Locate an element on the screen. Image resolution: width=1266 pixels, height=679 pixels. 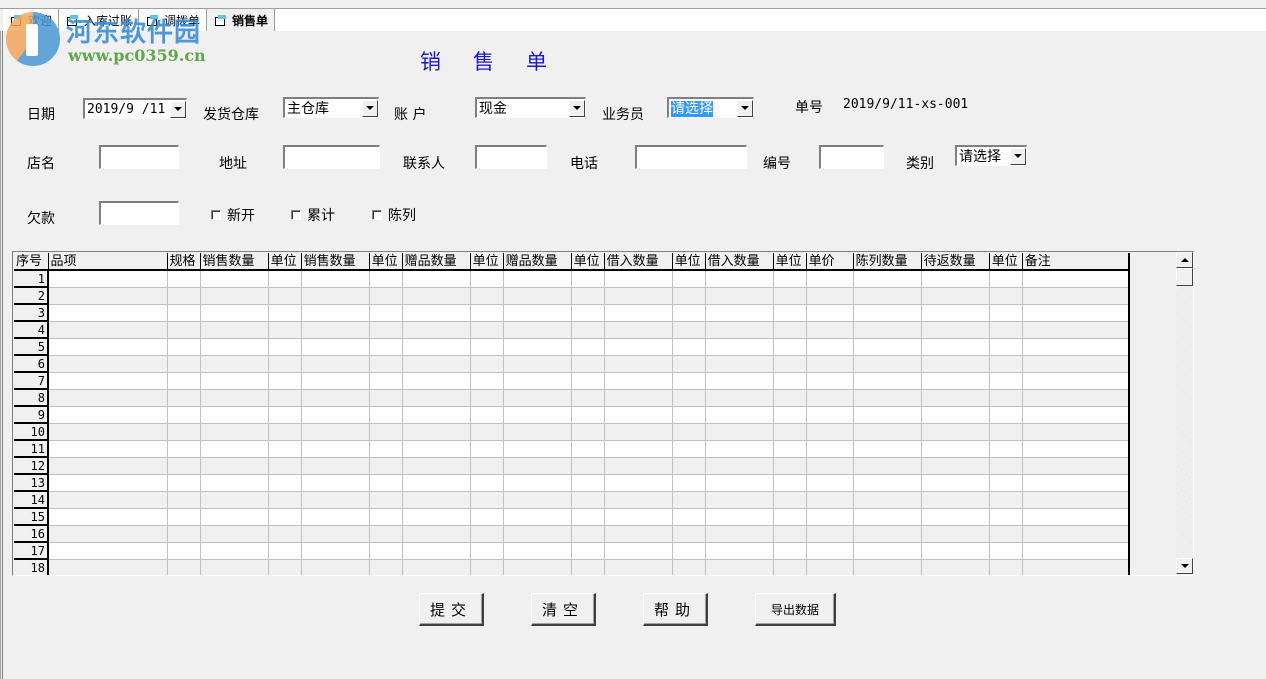
column-header: 待返数量 is located at coordinates (955, 262).